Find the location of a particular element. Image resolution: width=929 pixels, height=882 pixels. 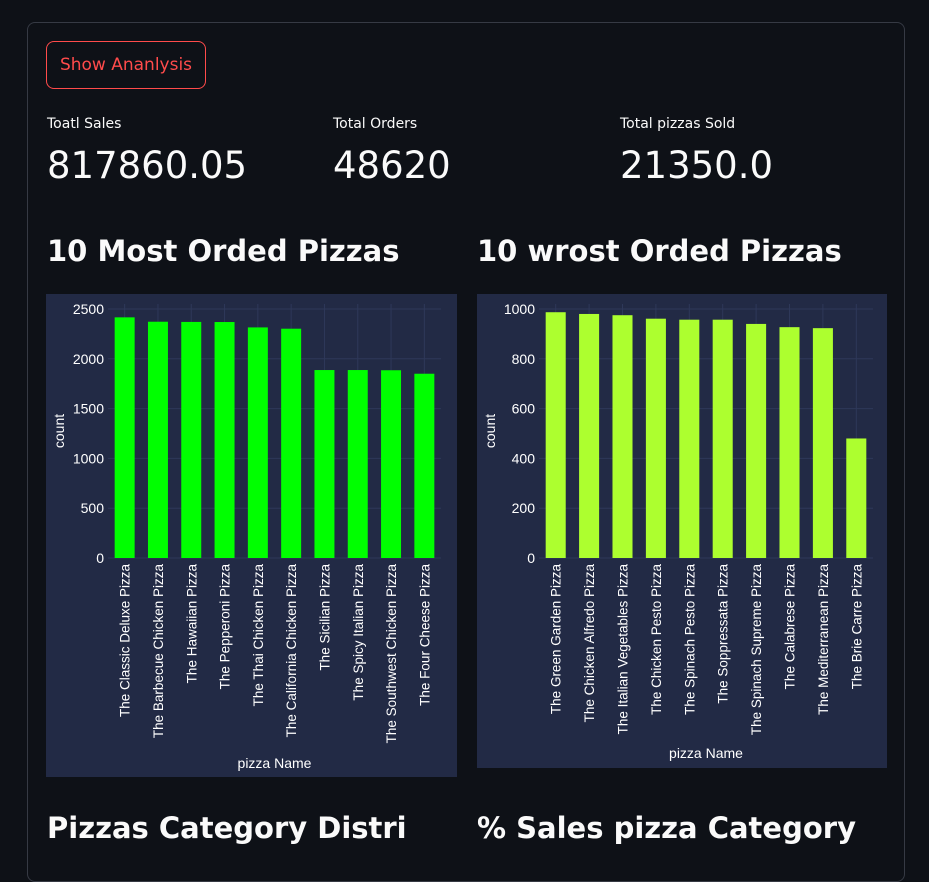

x-tick-label: The Classic Deluxe Pizza is located at coordinates (125, 641).